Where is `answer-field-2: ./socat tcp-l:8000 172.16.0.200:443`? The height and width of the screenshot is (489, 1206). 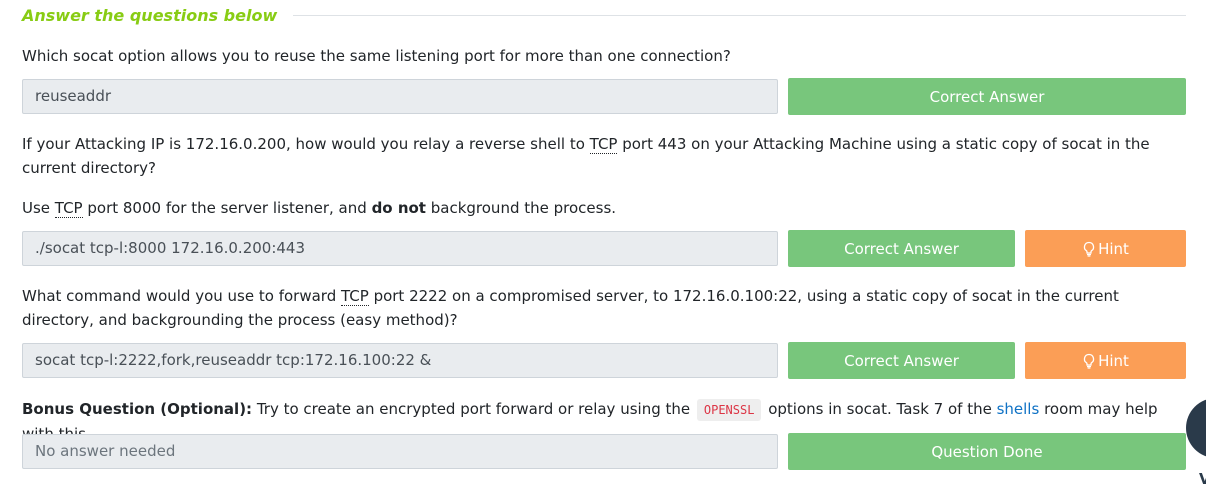 answer-field-2: ./socat tcp-l:8000 172.16.0.200:443 is located at coordinates (400, 248).